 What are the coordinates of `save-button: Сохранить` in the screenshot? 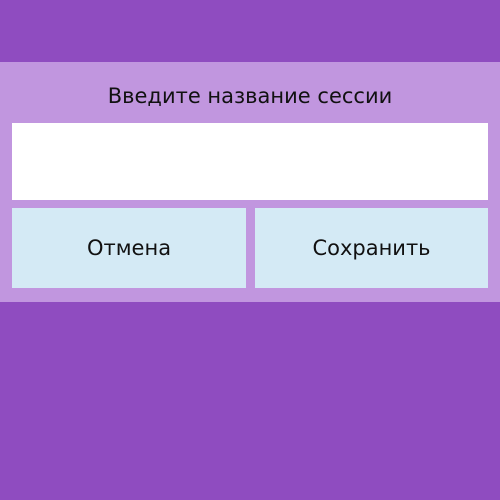 It's located at (371, 248).